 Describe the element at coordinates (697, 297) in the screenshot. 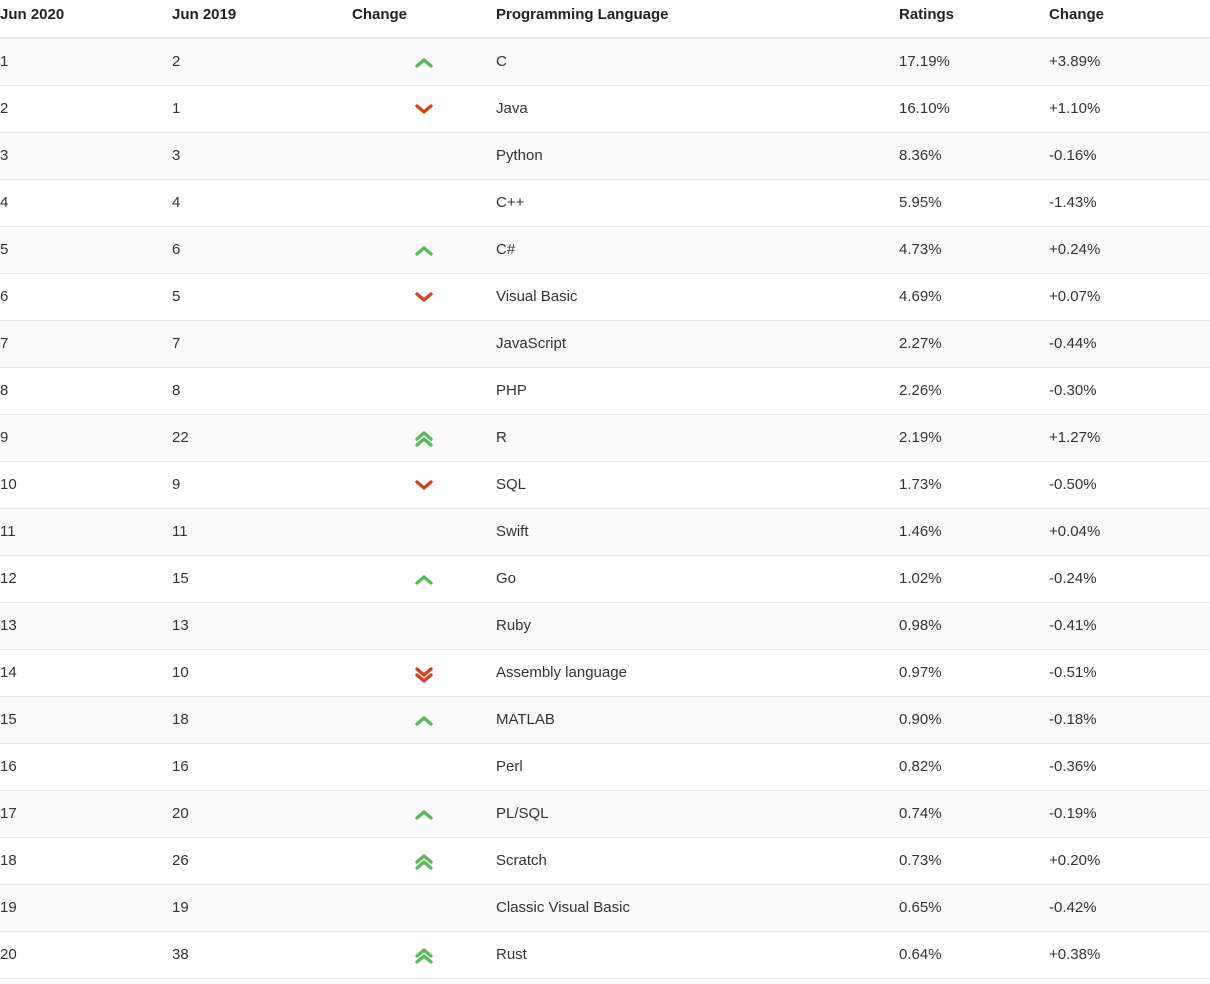

I see `cell-programming-language: Visual Basic` at that location.